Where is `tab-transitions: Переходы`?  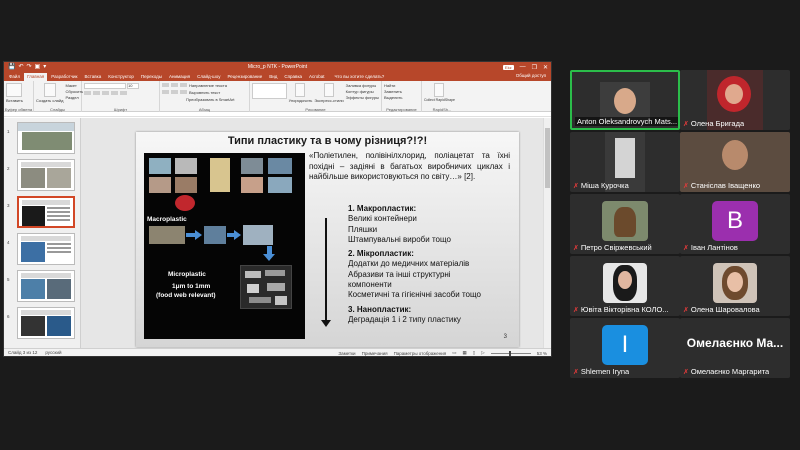 tab-transitions: Переходы is located at coordinates (151, 77).